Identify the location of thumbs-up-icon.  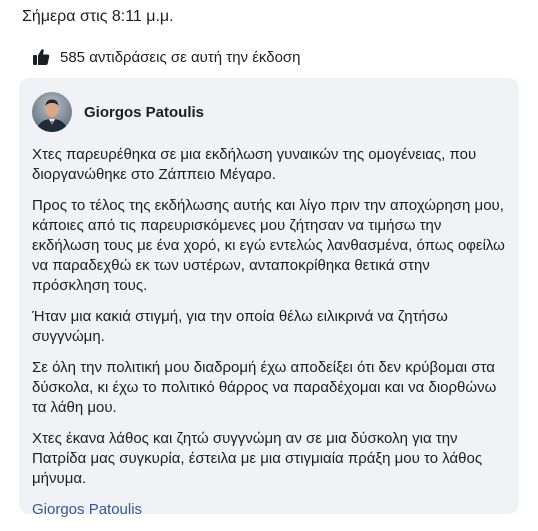
(41, 57).